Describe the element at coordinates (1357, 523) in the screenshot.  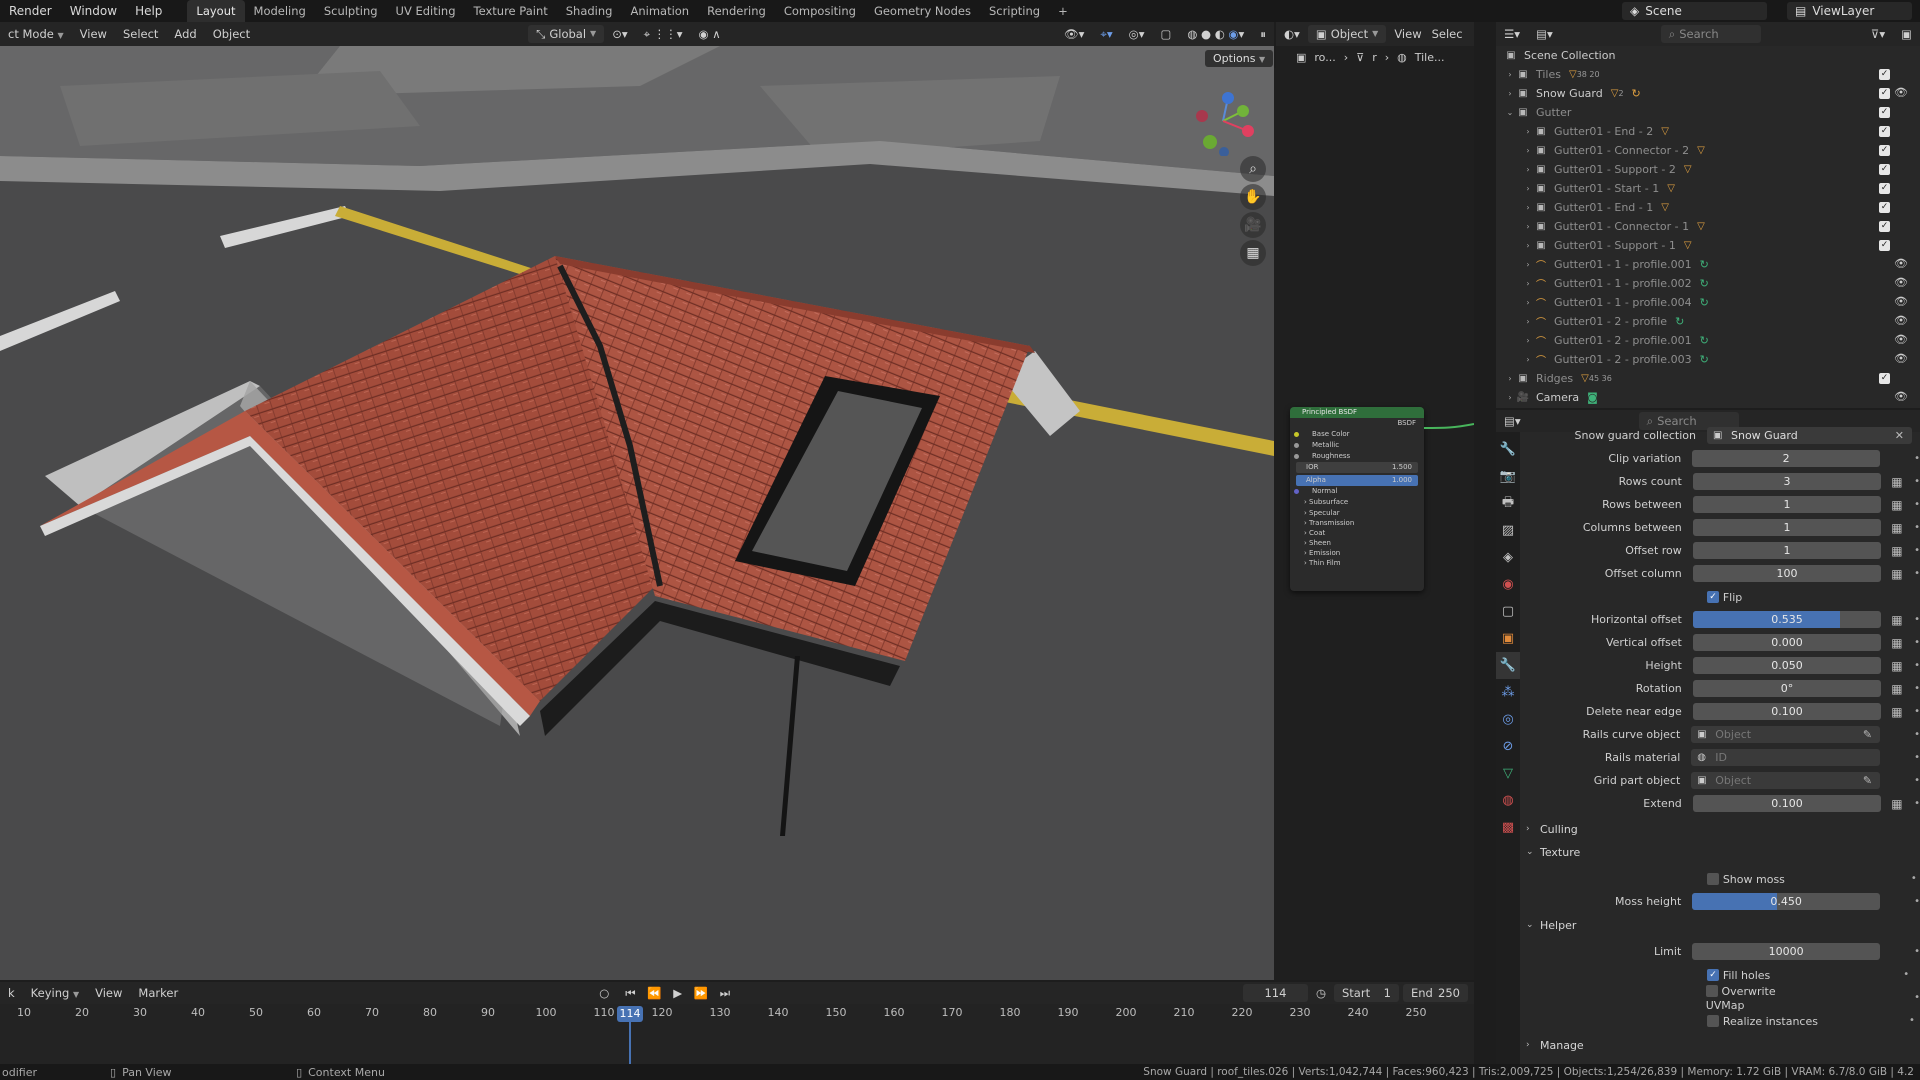
I see `node-panel-transmission: › Transmission` at that location.